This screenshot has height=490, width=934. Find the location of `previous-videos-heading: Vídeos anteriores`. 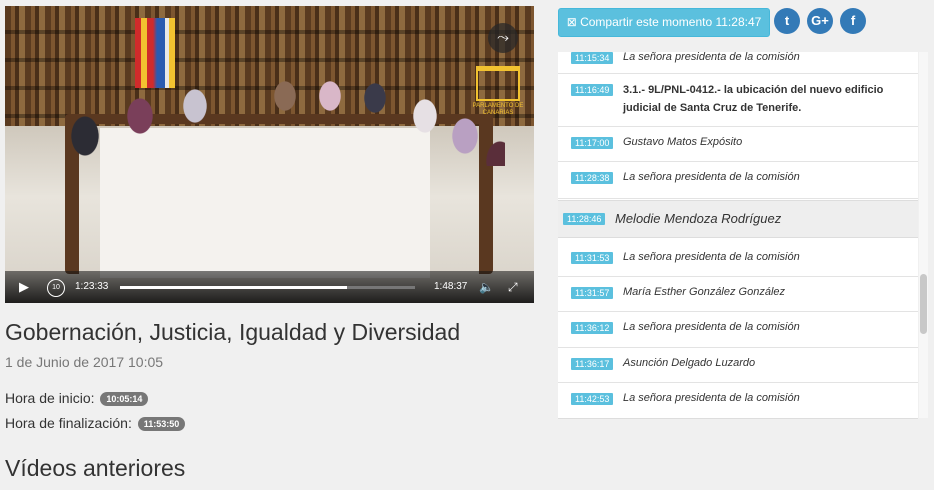

previous-videos-heading: Vídeos anteriores is located at coordinates (95, 468).